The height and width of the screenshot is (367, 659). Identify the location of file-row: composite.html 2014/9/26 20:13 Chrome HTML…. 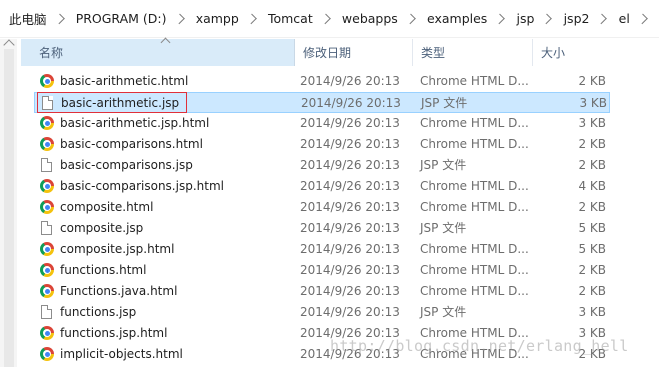
(322, 207).